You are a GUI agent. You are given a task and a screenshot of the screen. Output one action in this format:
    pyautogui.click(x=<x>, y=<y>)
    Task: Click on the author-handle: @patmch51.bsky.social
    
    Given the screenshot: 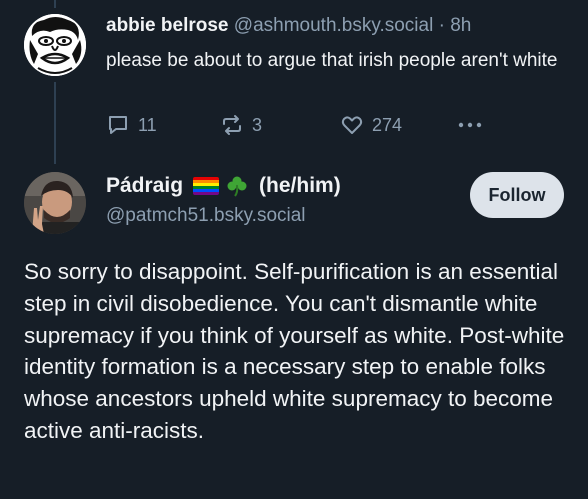 What is the action you would take?
    pyautogui.click(x=206, y=216)
    